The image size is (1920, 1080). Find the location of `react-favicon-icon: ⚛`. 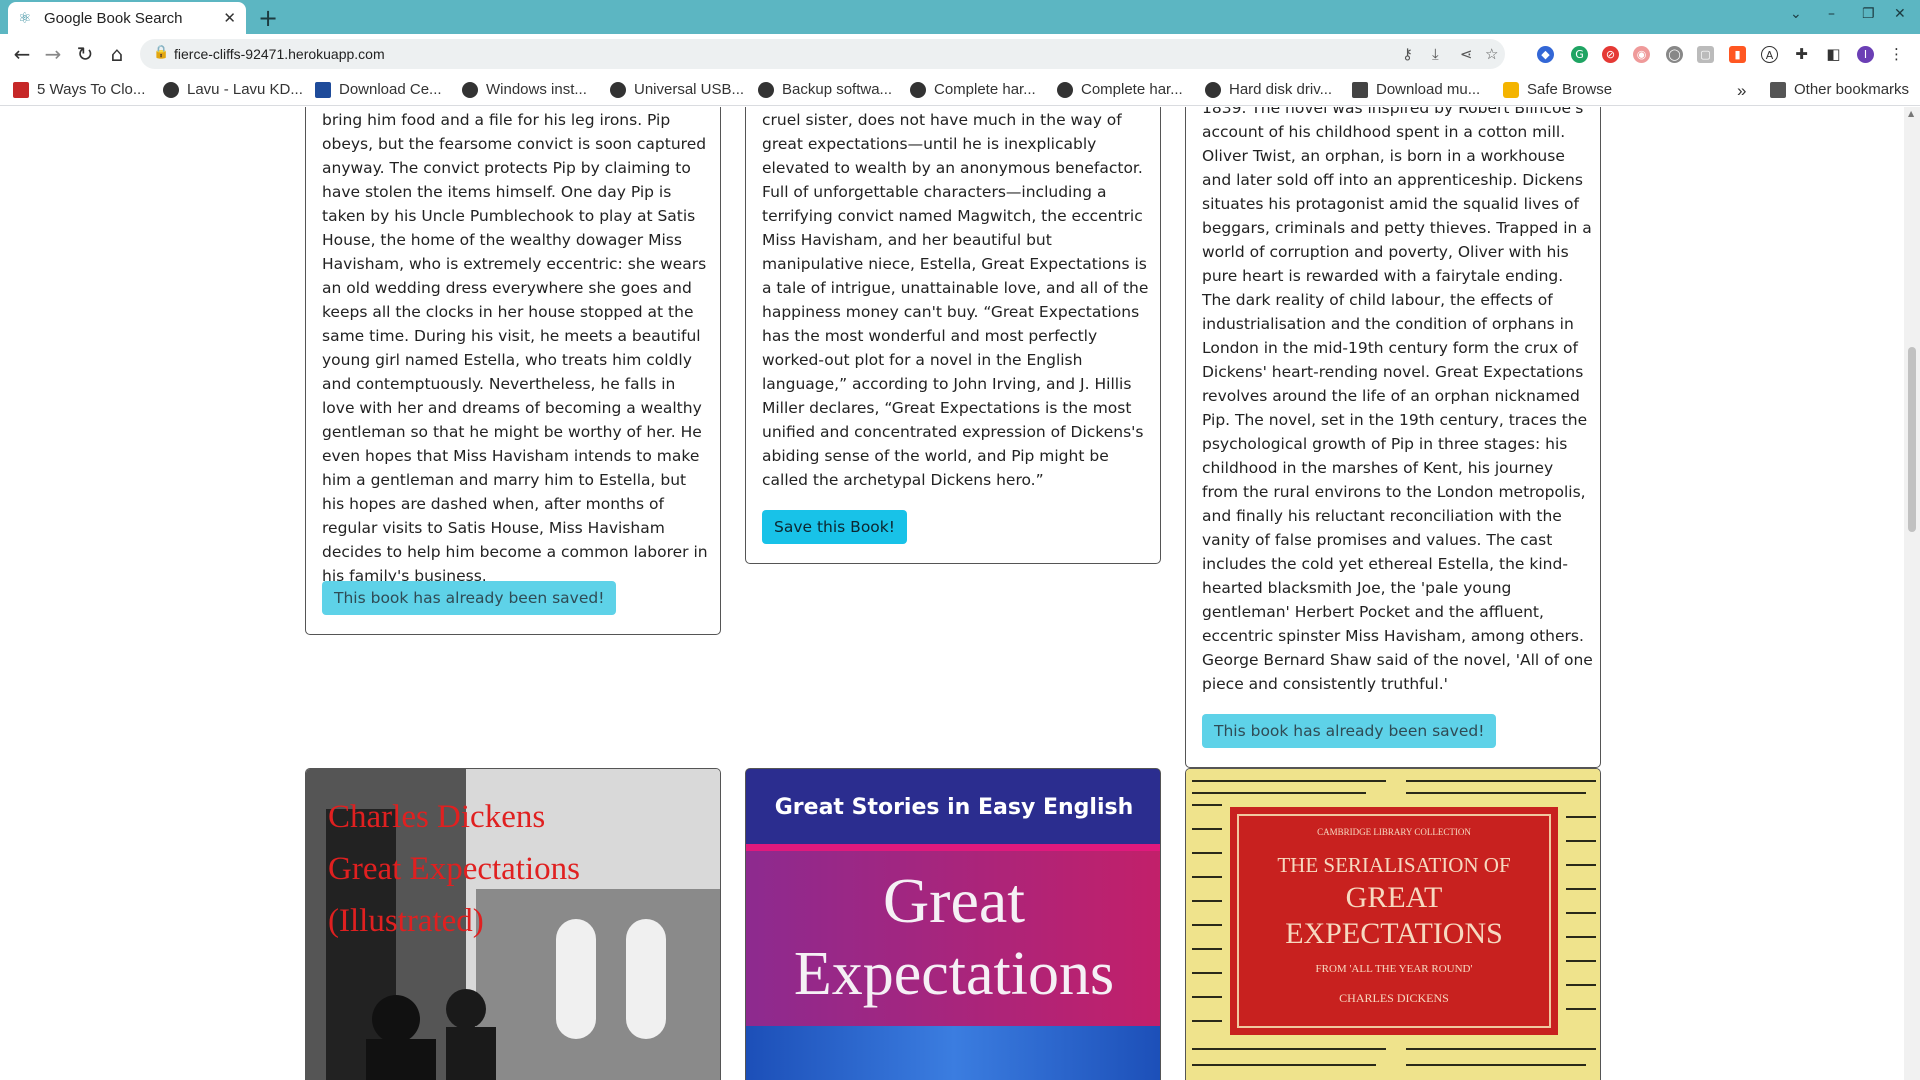

react-favicon-icon: ⚛ is located at coordinates (25, 18).